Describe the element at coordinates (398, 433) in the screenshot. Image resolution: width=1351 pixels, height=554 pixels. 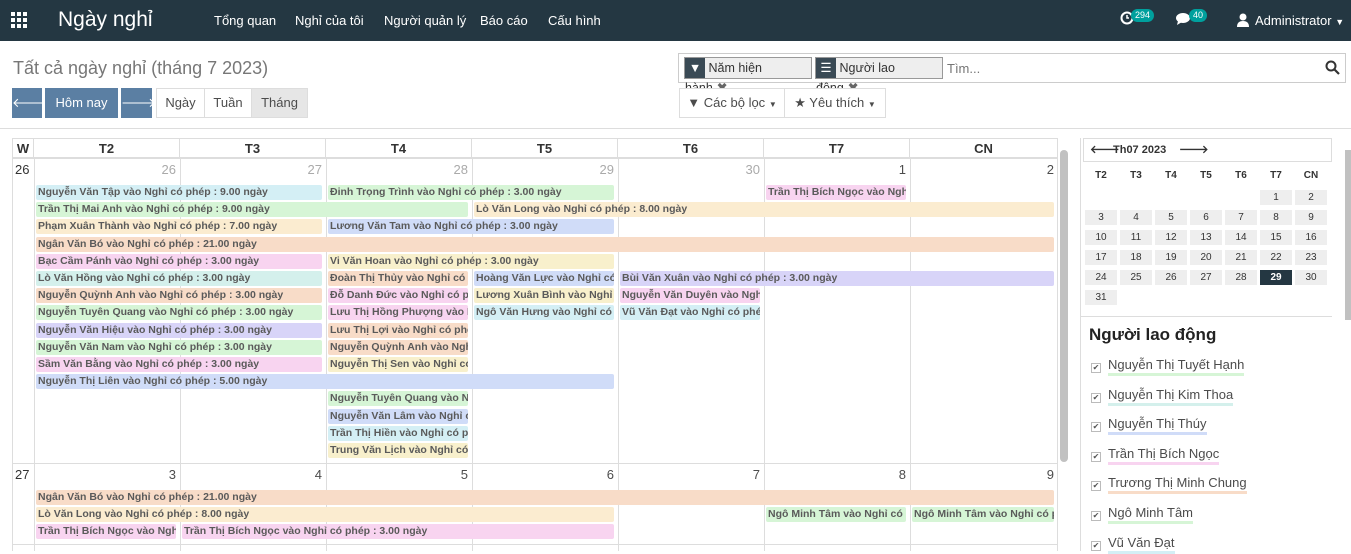
I see `calendar-event: Trần Thị Hiền vào Nghỉ có phép` at that location.